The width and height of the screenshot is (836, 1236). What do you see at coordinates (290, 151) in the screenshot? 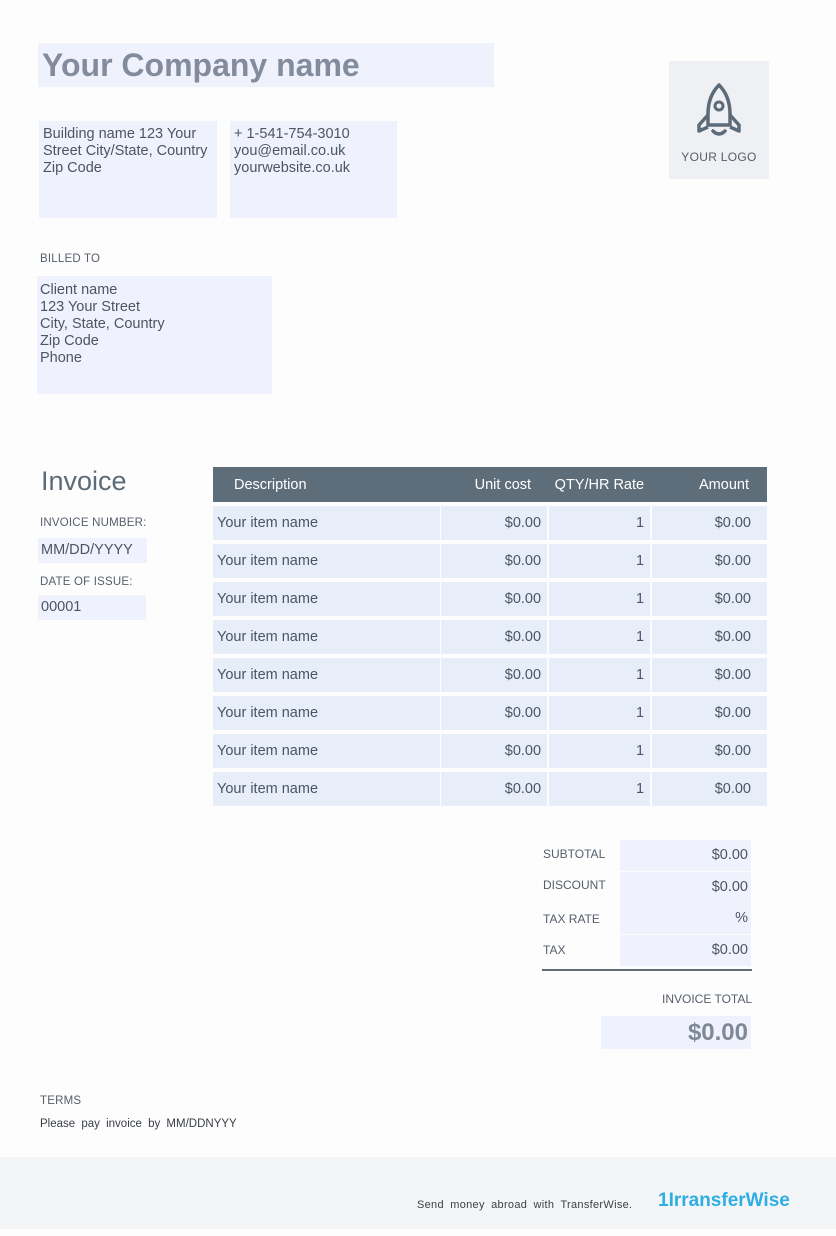
I see `email-text: you@email.co.uk` at bounding box center [290, 151].